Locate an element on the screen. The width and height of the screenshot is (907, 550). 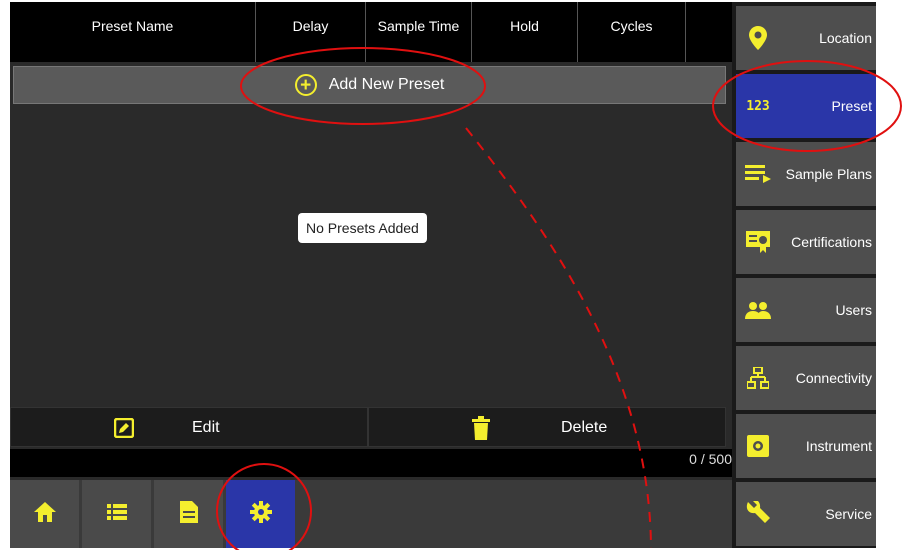
sidebar-item-service: Service is located at coordinates (806, 514).